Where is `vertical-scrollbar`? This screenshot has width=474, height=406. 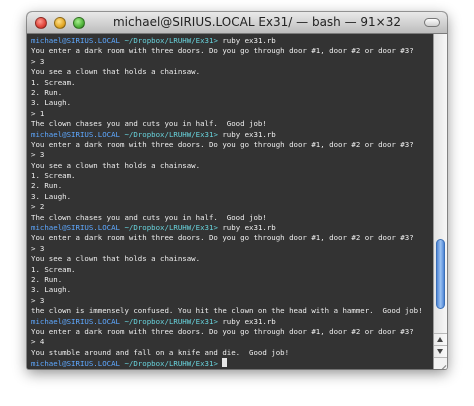
vertical-scrollbar is located at coordinates (440, 201).